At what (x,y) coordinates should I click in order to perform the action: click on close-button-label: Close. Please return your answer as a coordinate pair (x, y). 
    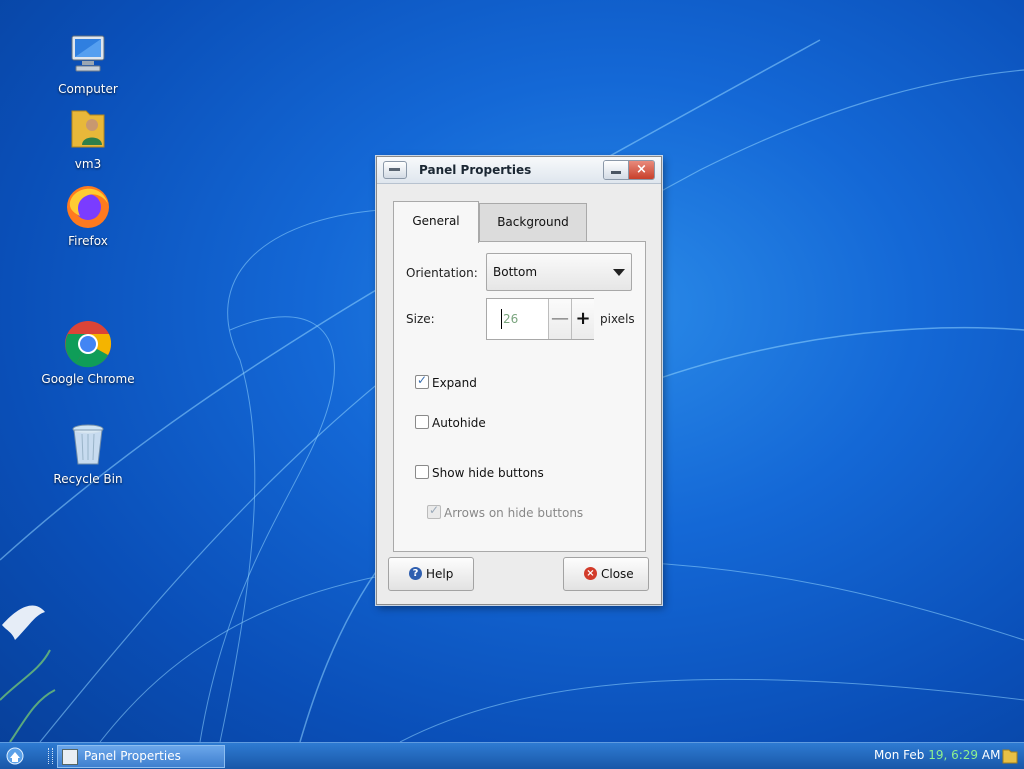
    Looking at the image, I should click on (617, 574).